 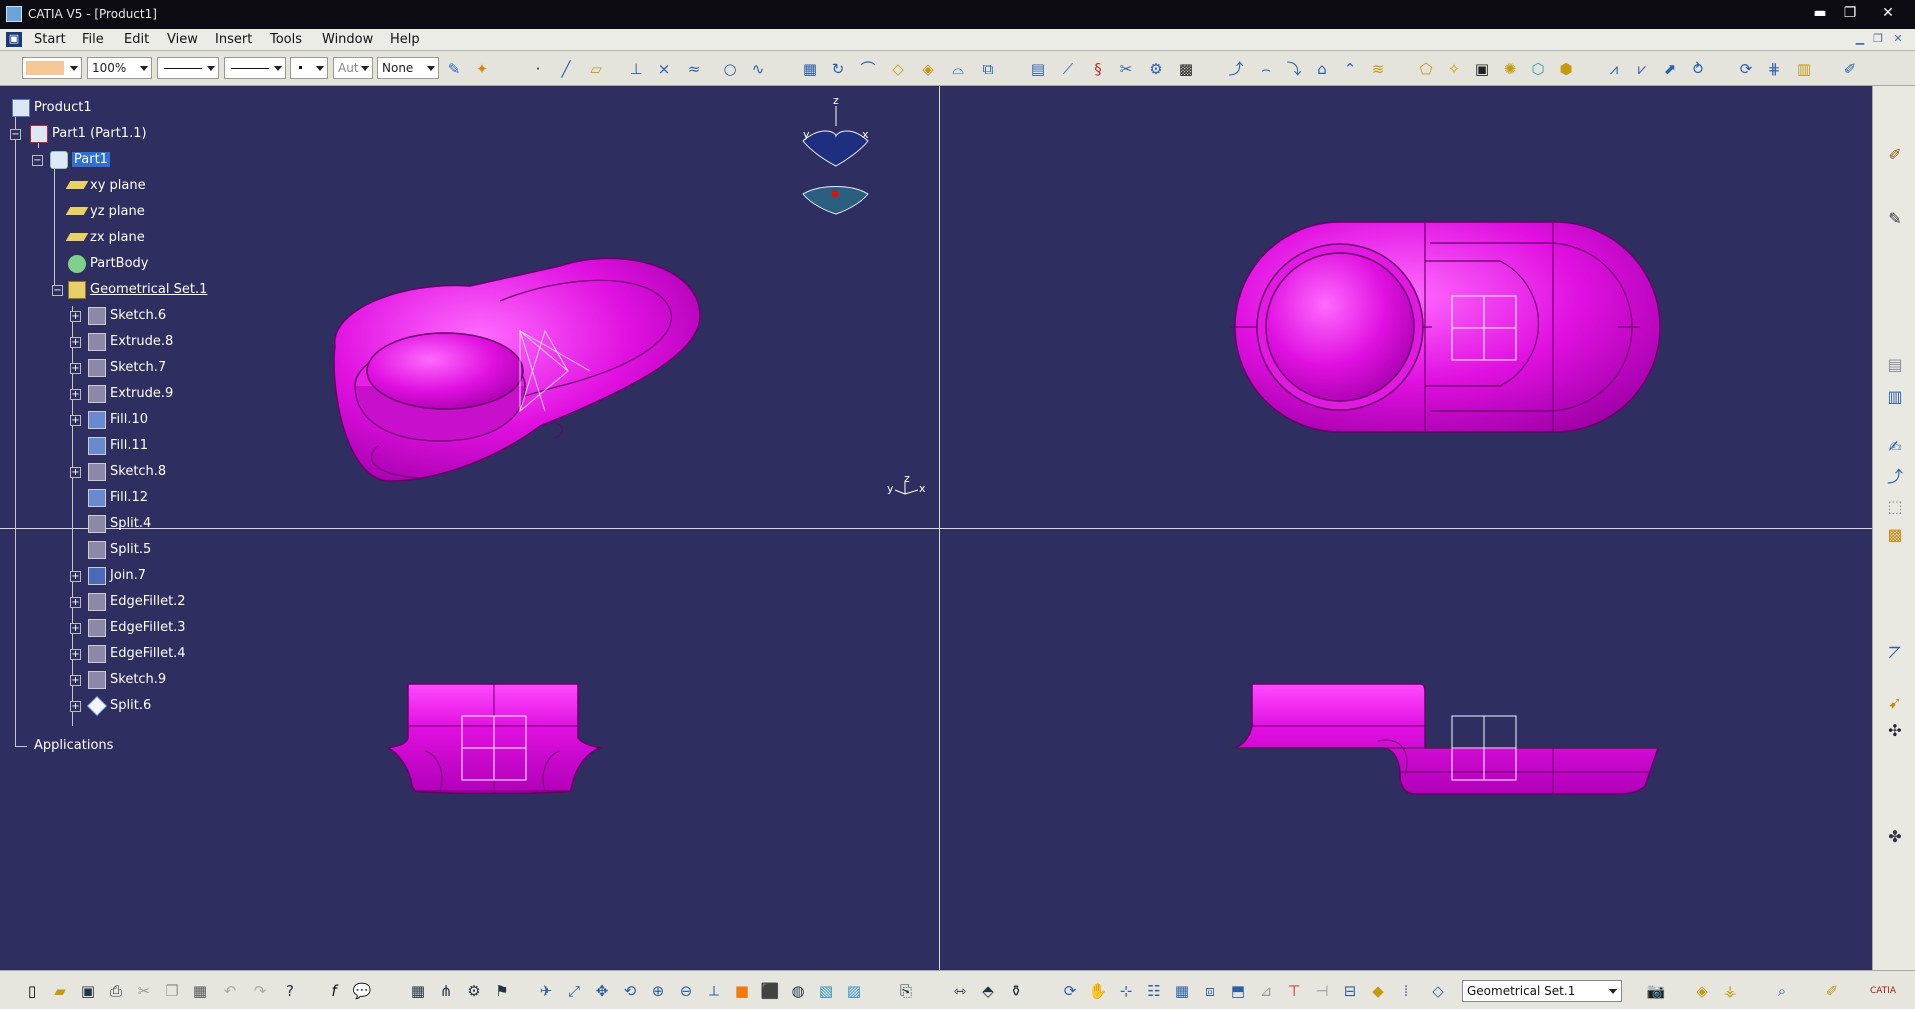 What do you see at coordinates (730, 69) in the screenshot?
I see `circle-icon: ○` at bounding box center [730, 69].